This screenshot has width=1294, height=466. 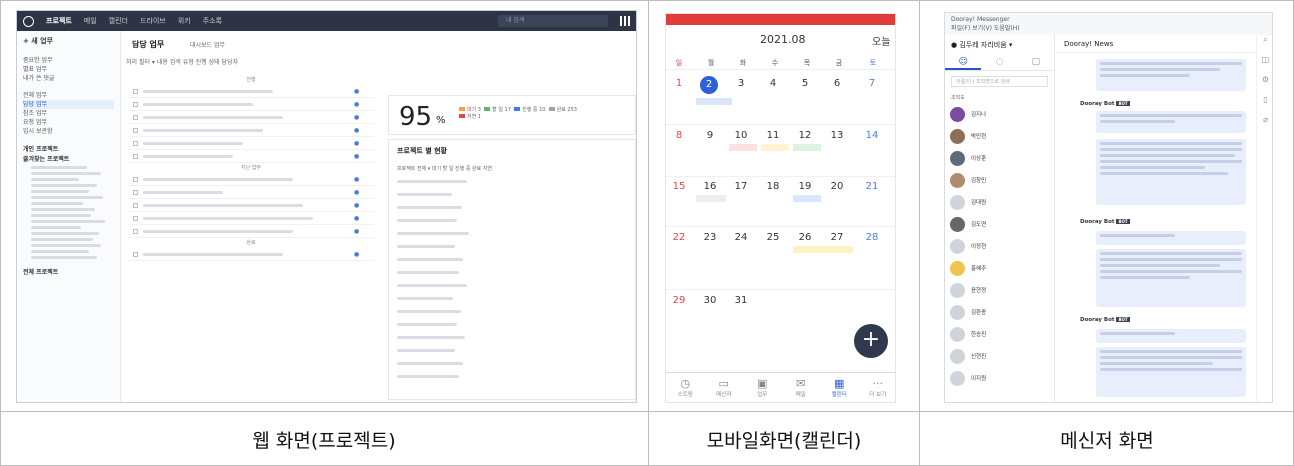 I want to click on calendar-day: 30, so click(x=710, y=300).